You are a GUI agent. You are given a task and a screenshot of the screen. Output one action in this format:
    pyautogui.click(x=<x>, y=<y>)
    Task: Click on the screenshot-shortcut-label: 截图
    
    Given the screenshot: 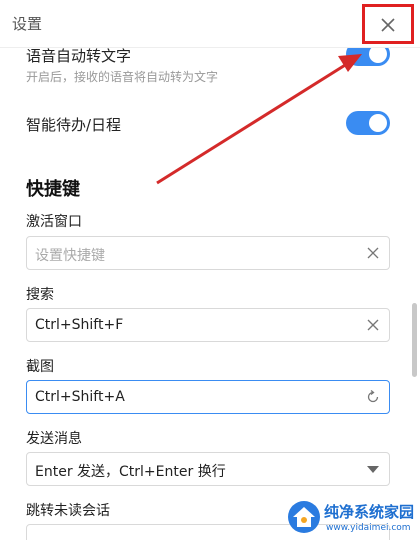 What is the action you would take?
    pyautogui.click(x=40, y=367)
    